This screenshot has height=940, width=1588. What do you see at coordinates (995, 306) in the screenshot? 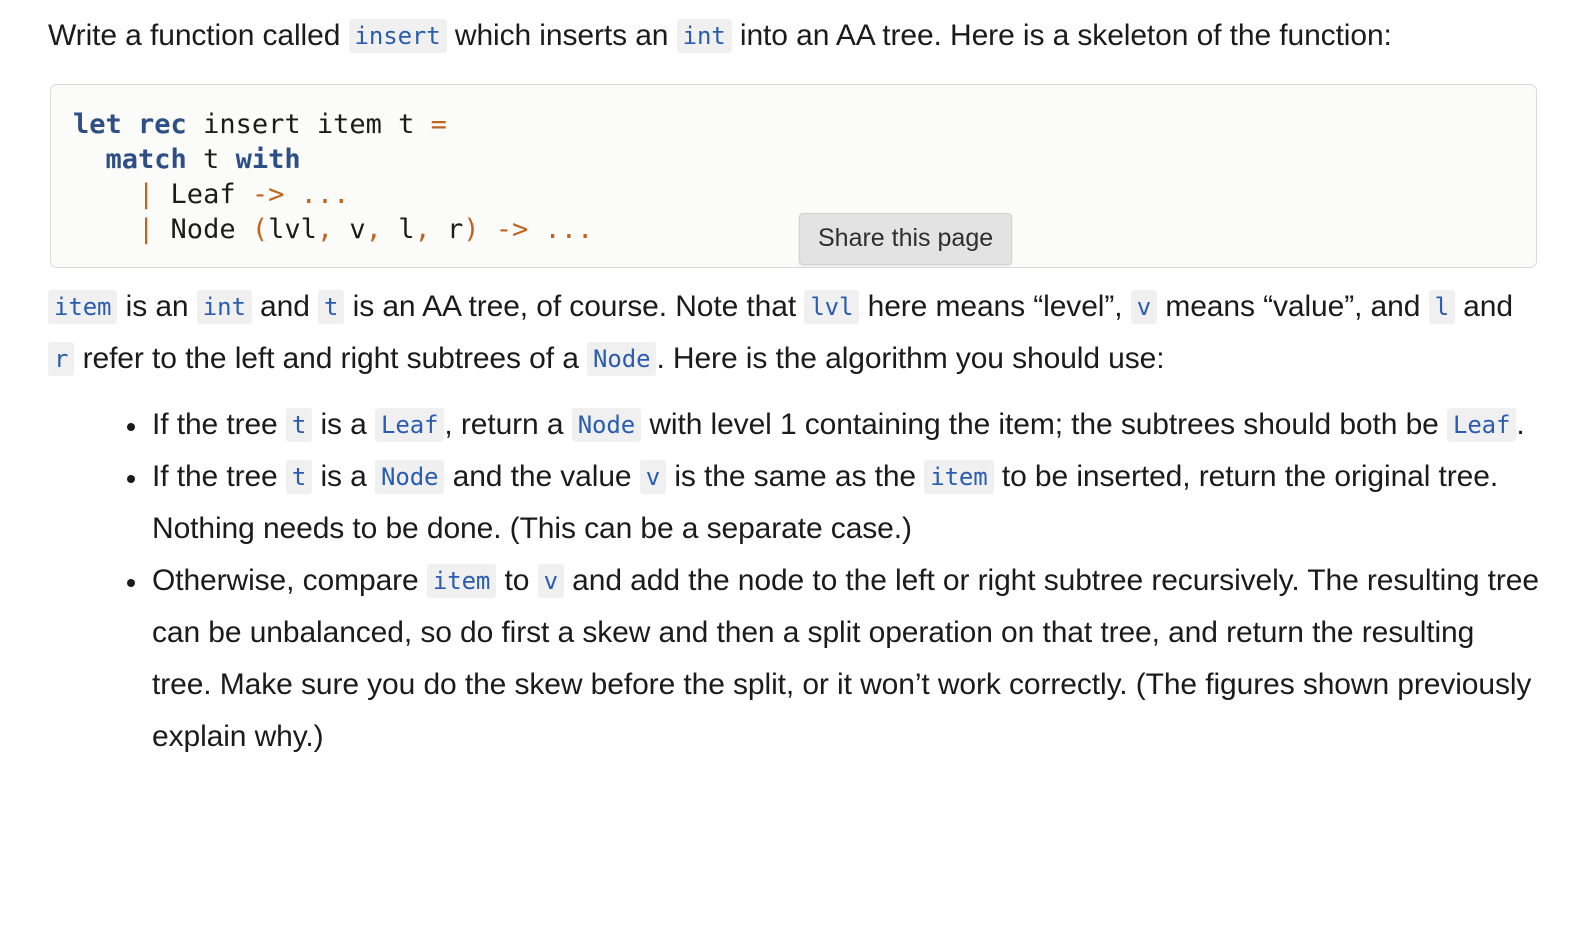
I see `explanation-text-4: here means “level”,` at bounding box center [995, 306].